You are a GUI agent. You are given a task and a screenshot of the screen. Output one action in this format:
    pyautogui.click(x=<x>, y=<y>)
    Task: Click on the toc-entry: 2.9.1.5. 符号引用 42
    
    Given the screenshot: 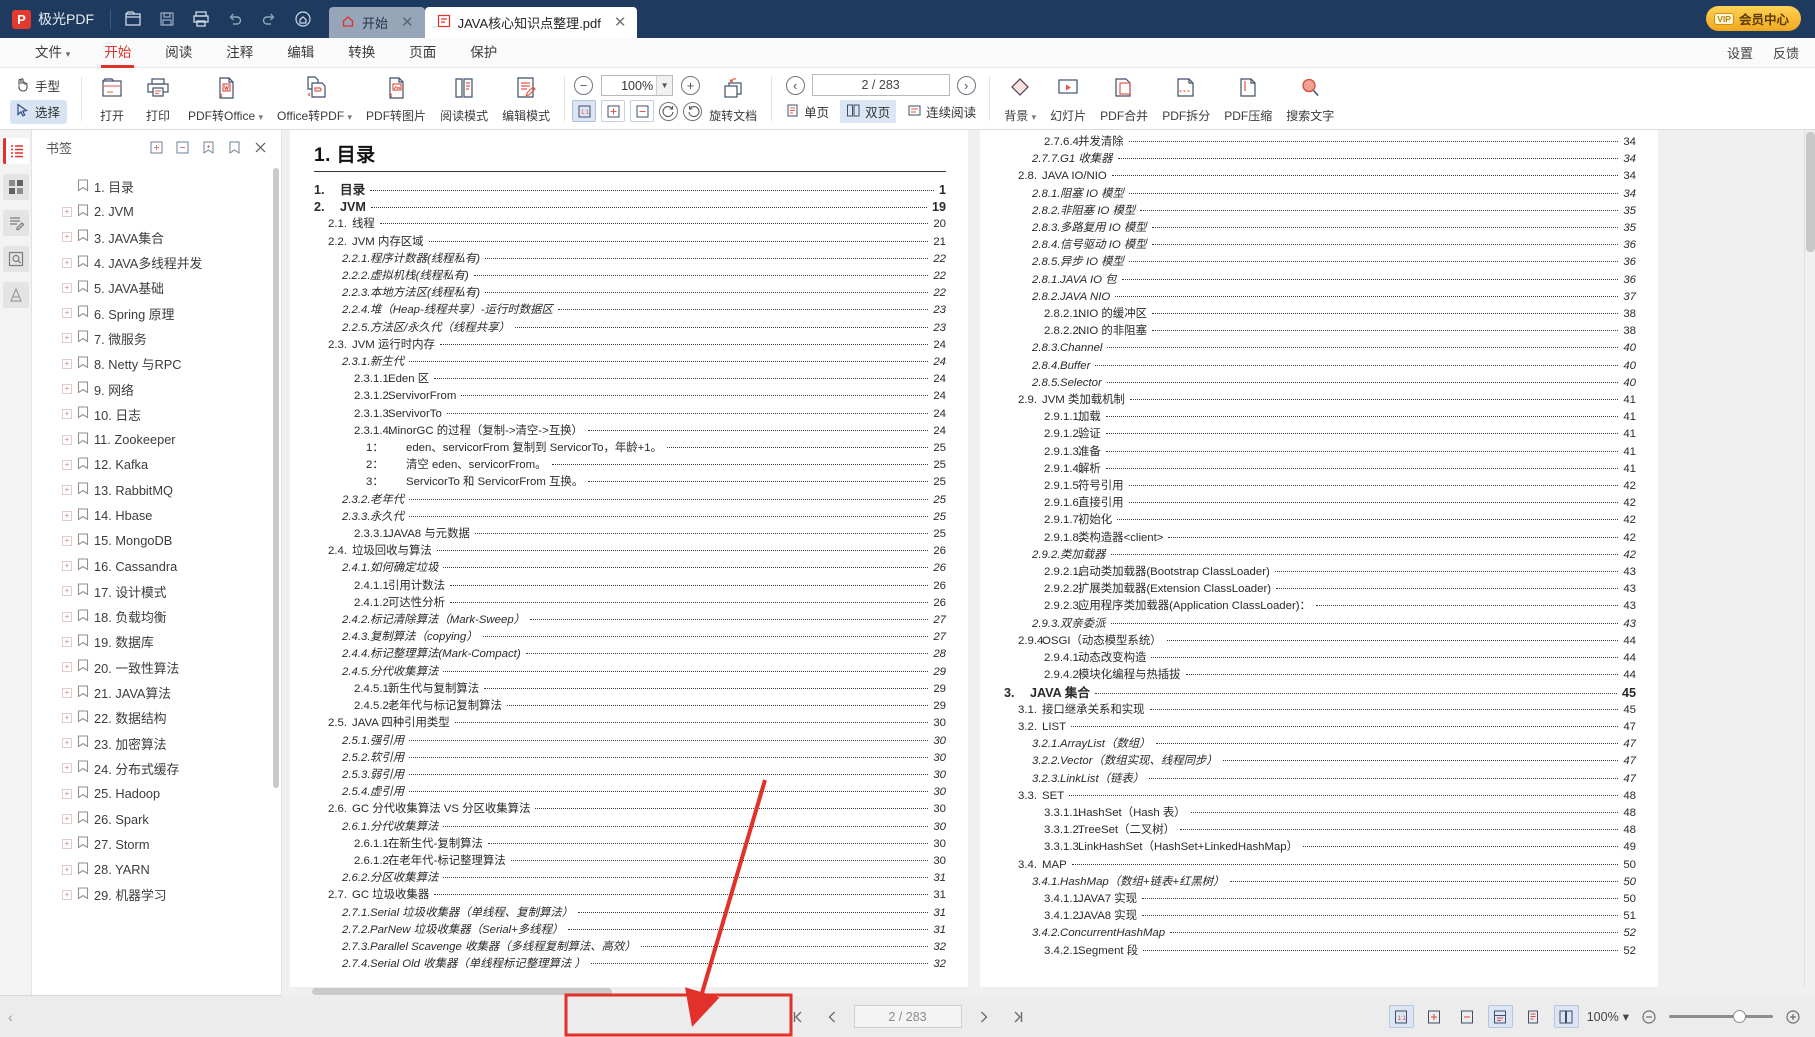 What is the action you would take?
    pyautogui.click(x=1320, y=486)
    